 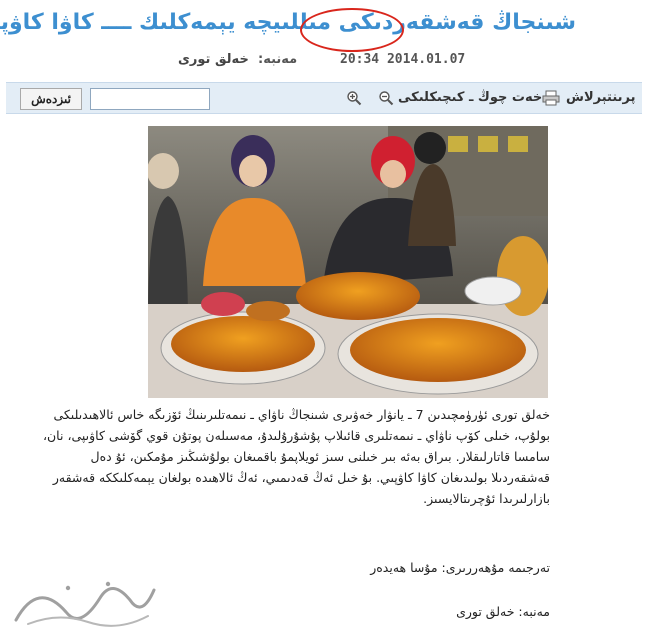 What do you see at coordinates (51, 99) in the screenshot?
I see `search-button: ئىزدەش` at bounding box center [51, 99].